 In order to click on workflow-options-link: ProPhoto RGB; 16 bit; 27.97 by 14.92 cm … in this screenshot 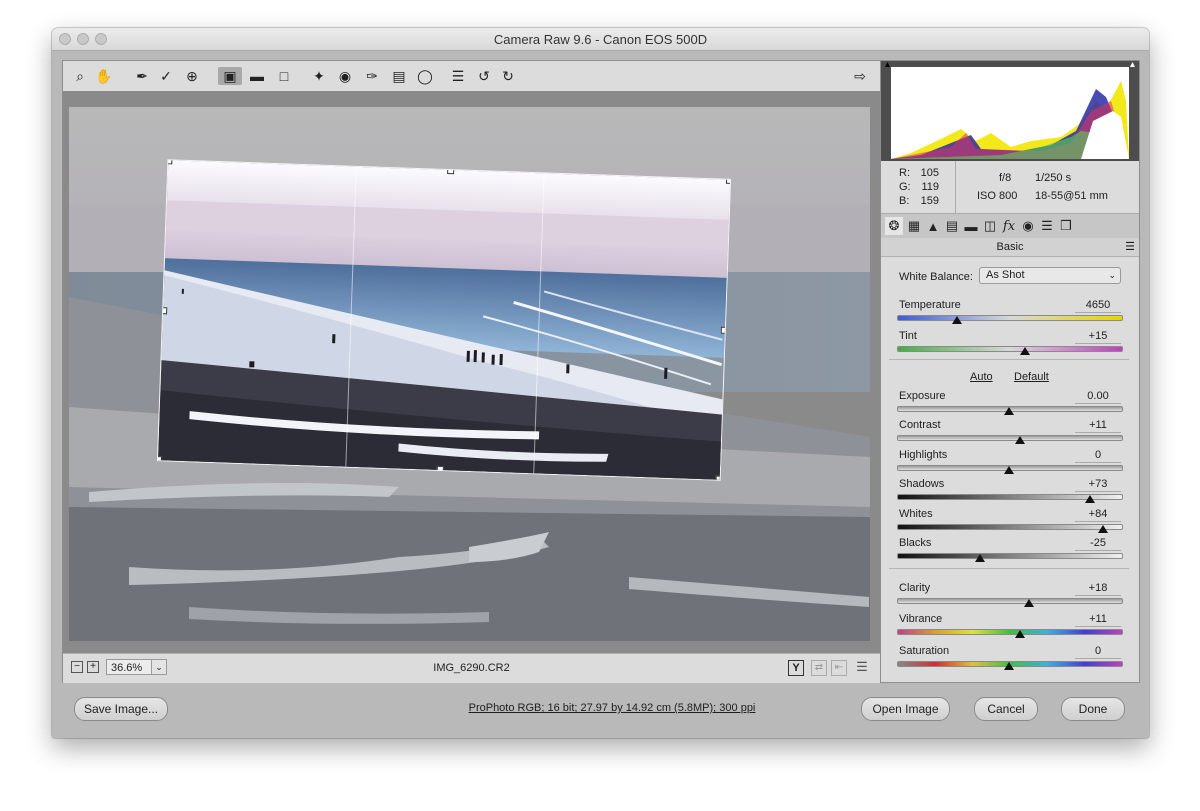, I will do `click(612, 708)`.